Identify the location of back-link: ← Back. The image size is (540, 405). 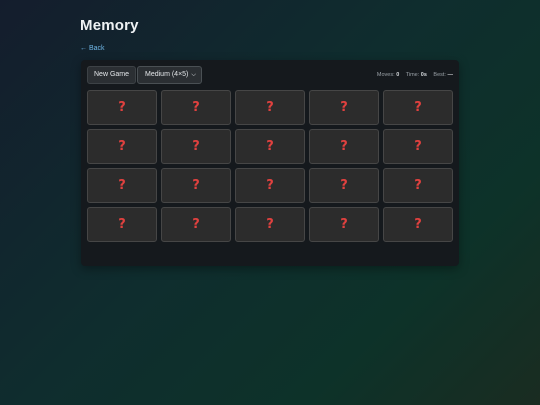
(92, 48).